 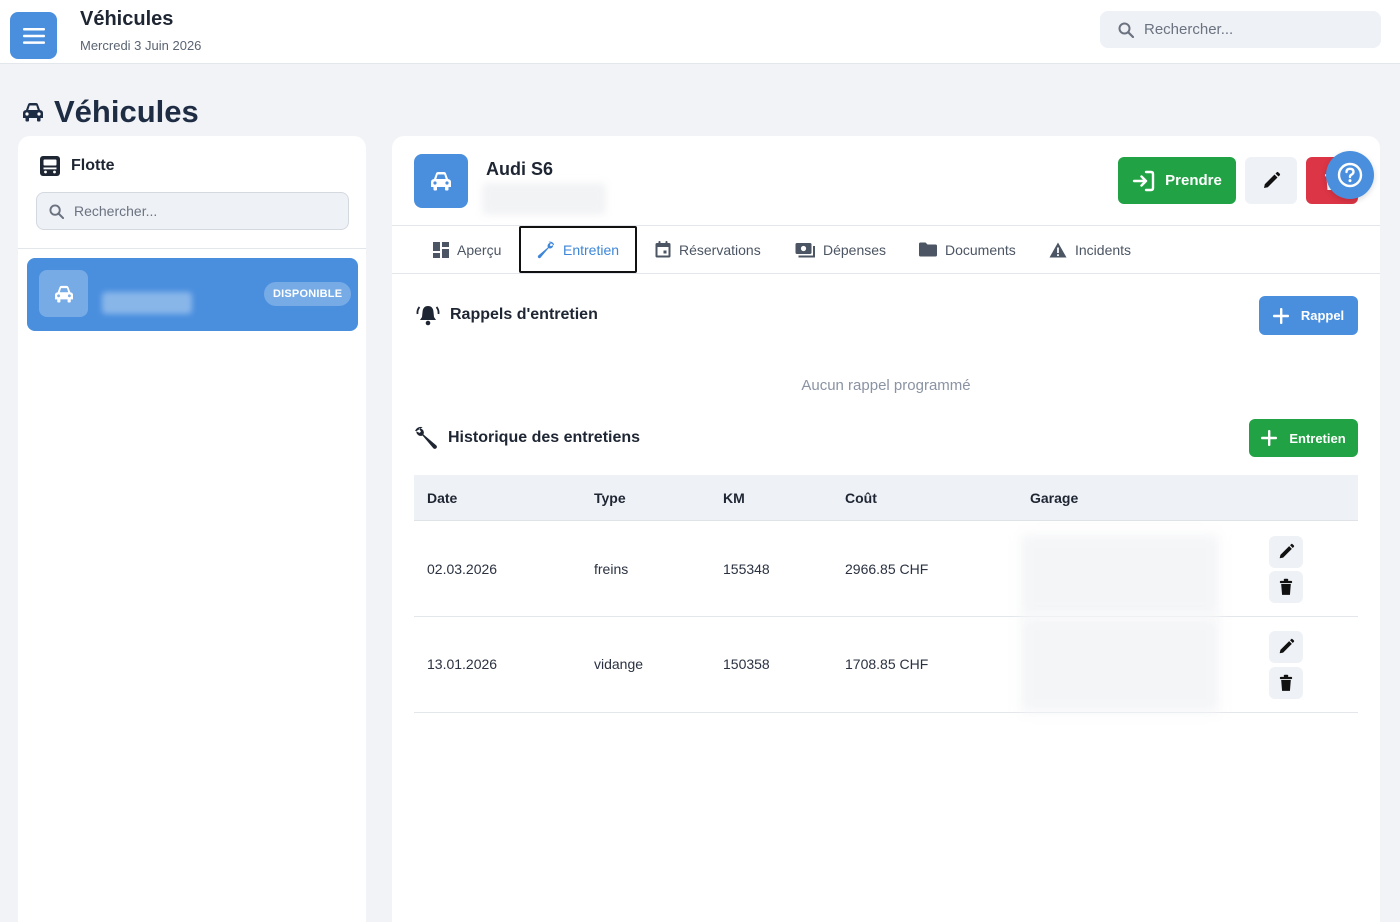 I want to click on vehicle-title: Audi S6, so click(x=520, y=169).